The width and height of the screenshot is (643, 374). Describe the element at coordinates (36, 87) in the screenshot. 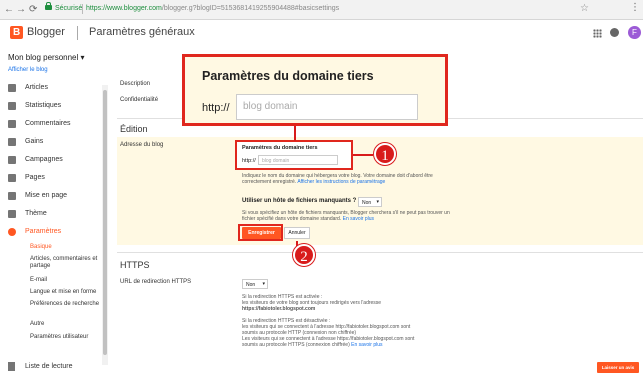

I see `sidebar-item-label: Articles` at that location.